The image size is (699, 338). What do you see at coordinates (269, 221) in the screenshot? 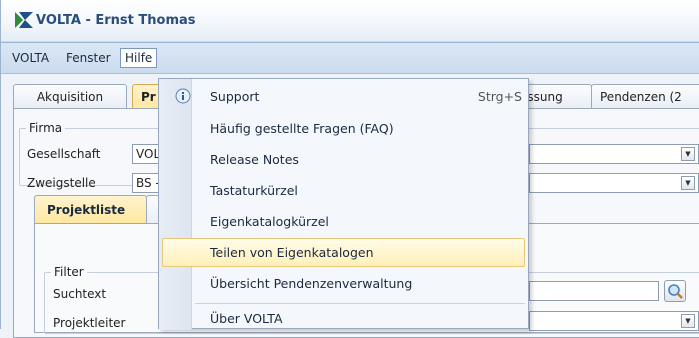
I see `menu-item-label: Eigenkatalogkürzel` at bounding box center [269, 221].